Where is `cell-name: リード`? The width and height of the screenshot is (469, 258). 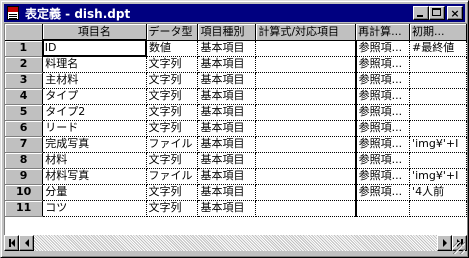 cell-name: リード is located at coordinates (94, 128).